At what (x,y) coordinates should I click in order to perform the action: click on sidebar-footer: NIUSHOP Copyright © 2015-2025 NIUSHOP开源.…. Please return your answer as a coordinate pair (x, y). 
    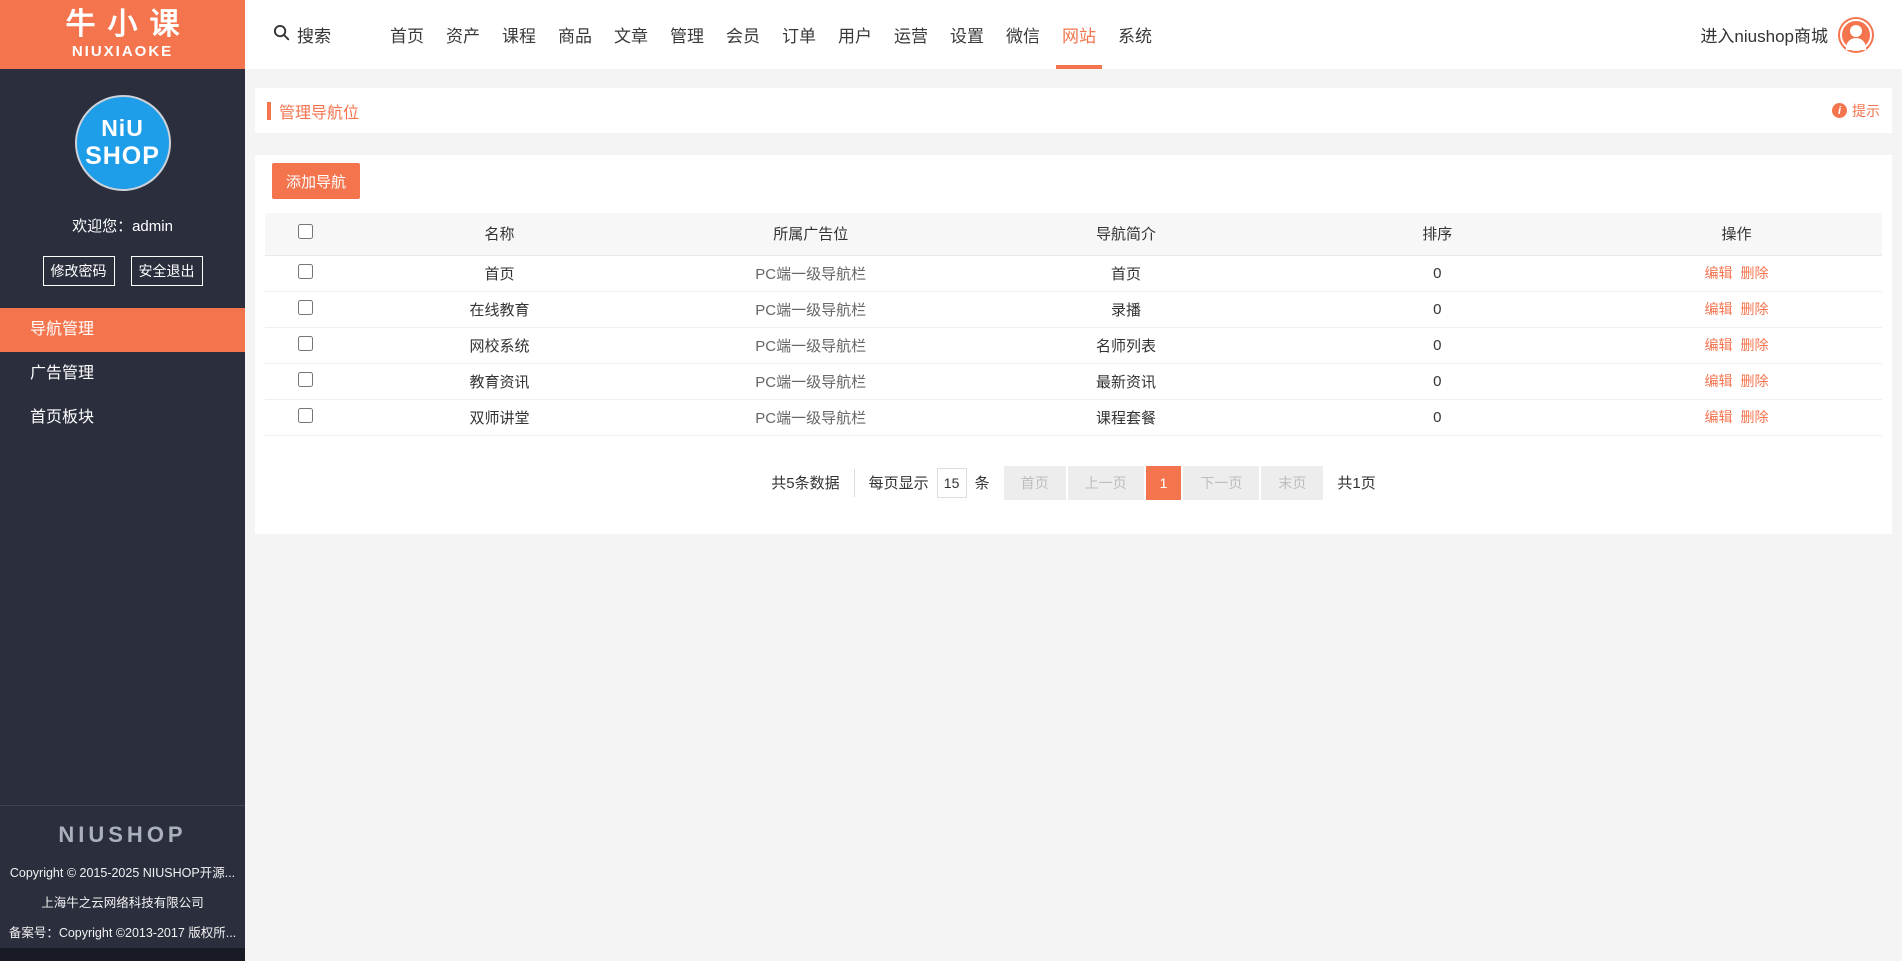
    Looking at the image, I should click on (122, 876).